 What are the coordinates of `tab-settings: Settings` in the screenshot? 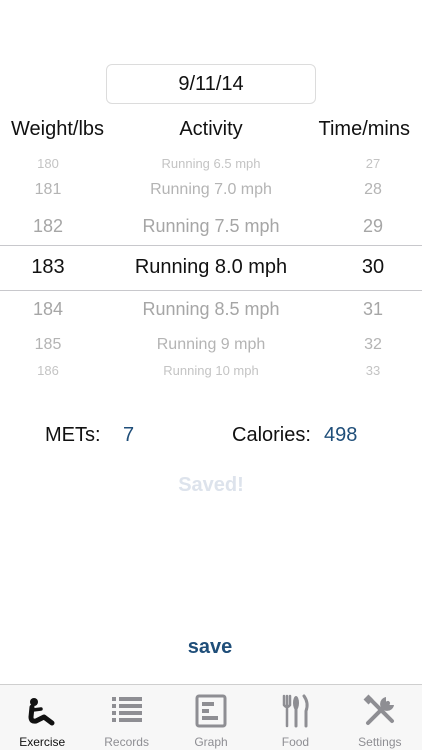 It's located at (380, 717).